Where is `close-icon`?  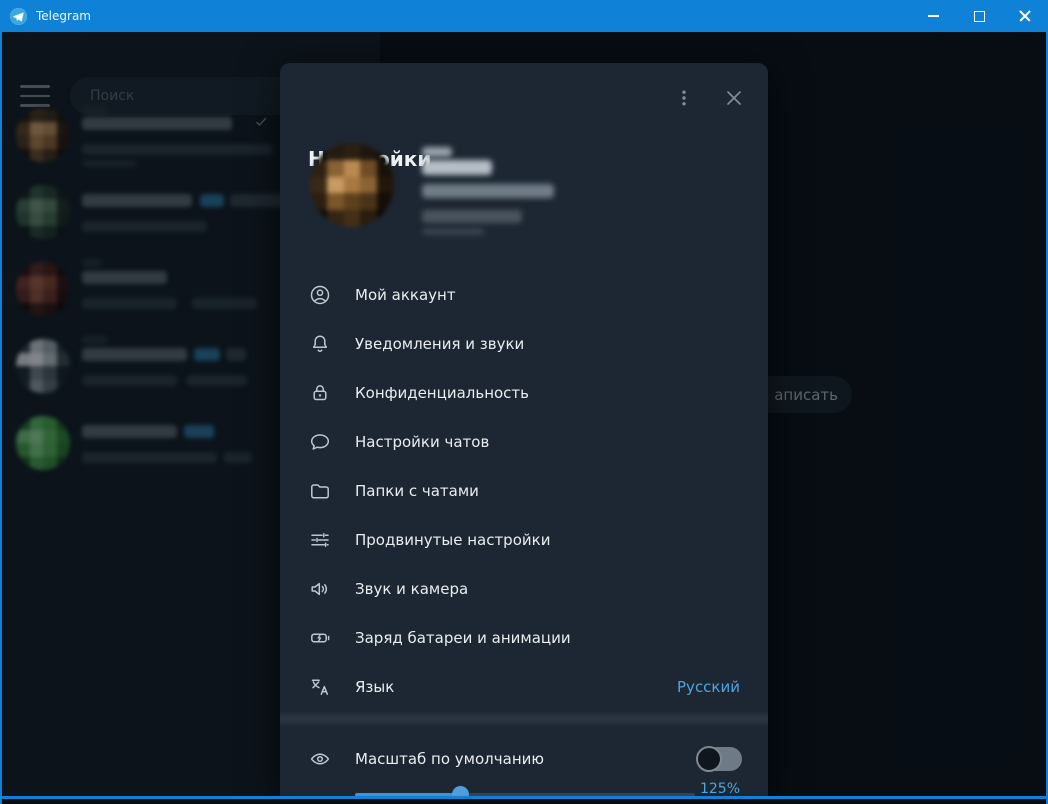
close-icon is located at coordinates (734, 98).